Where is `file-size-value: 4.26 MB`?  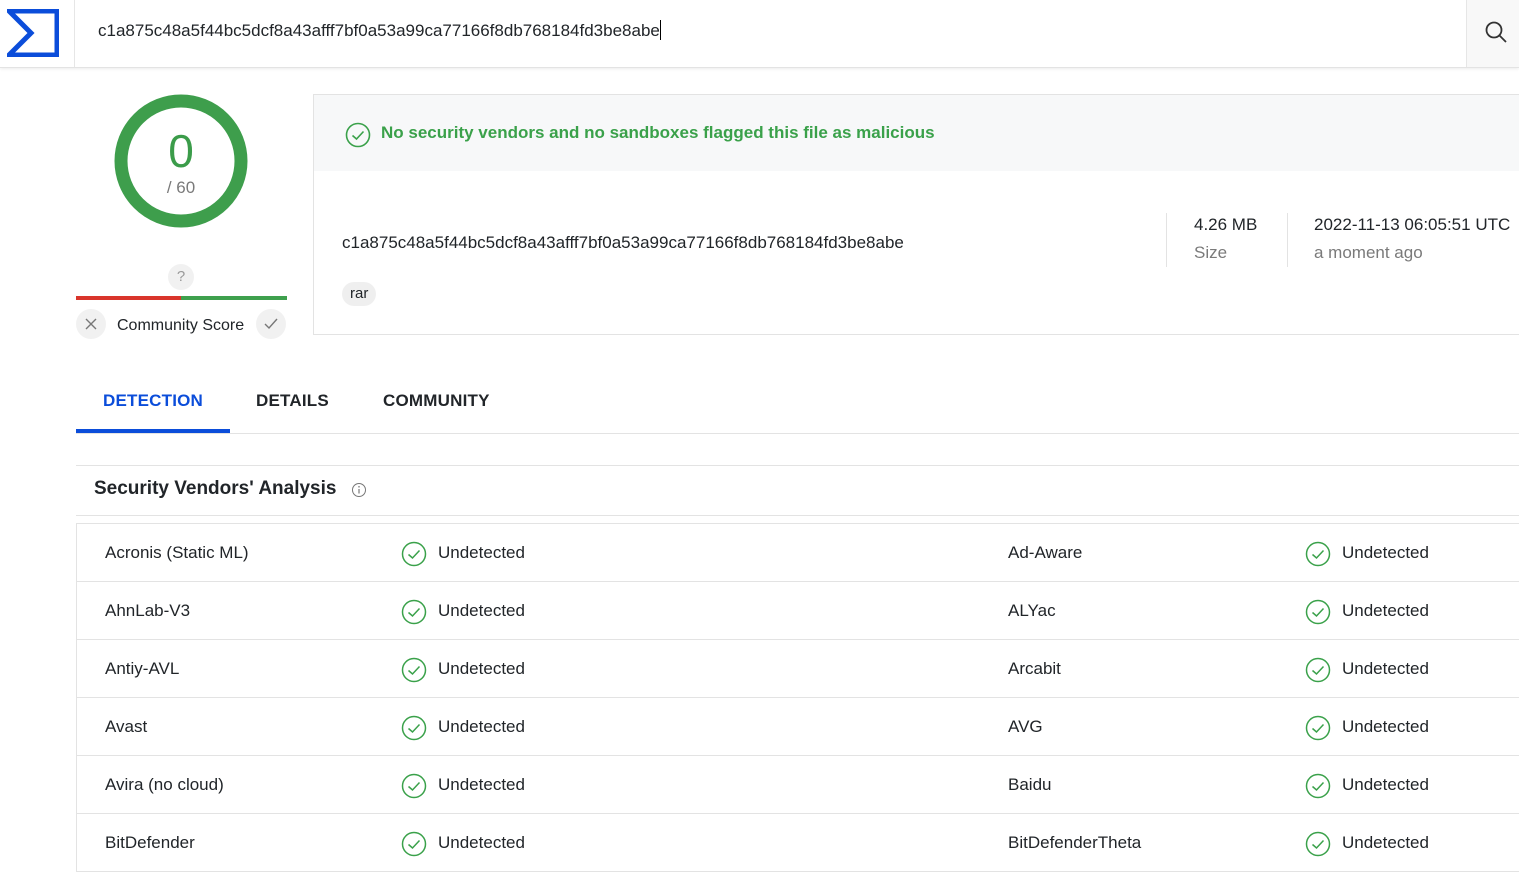 file-size-value: 4.26 MB is located at coordinates (1226, 224).